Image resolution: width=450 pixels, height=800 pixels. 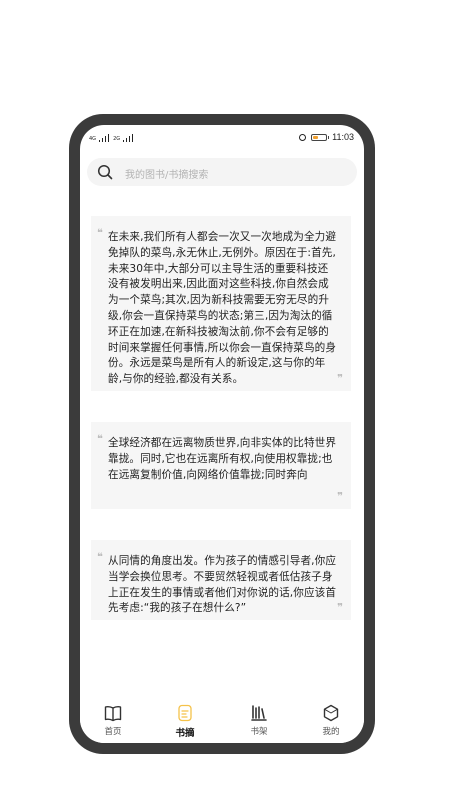 What do you see at coordinates (185, 733) in the screenshot?
I see `tab-label: 书摘` at bounding box center [185, 733].